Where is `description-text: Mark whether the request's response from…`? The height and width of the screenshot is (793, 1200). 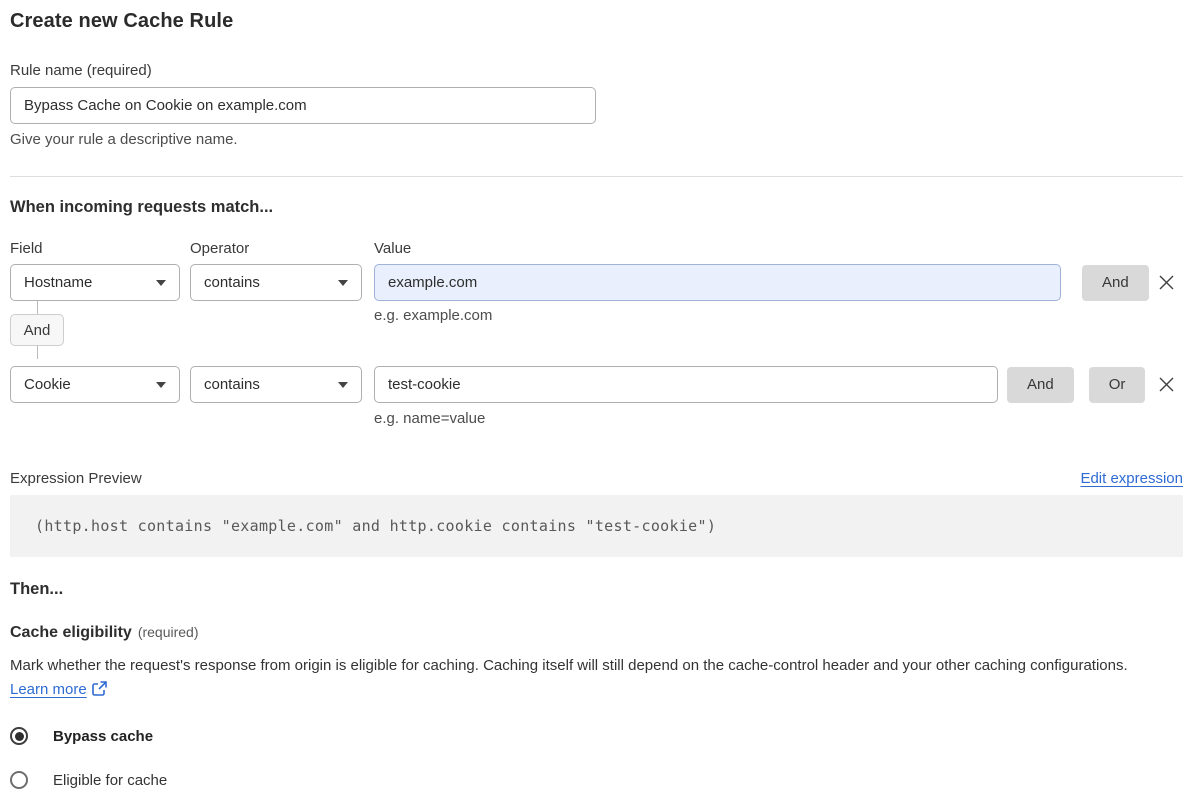
description-text: Mark whether the request's response from… is located at coordinates (569, 665).